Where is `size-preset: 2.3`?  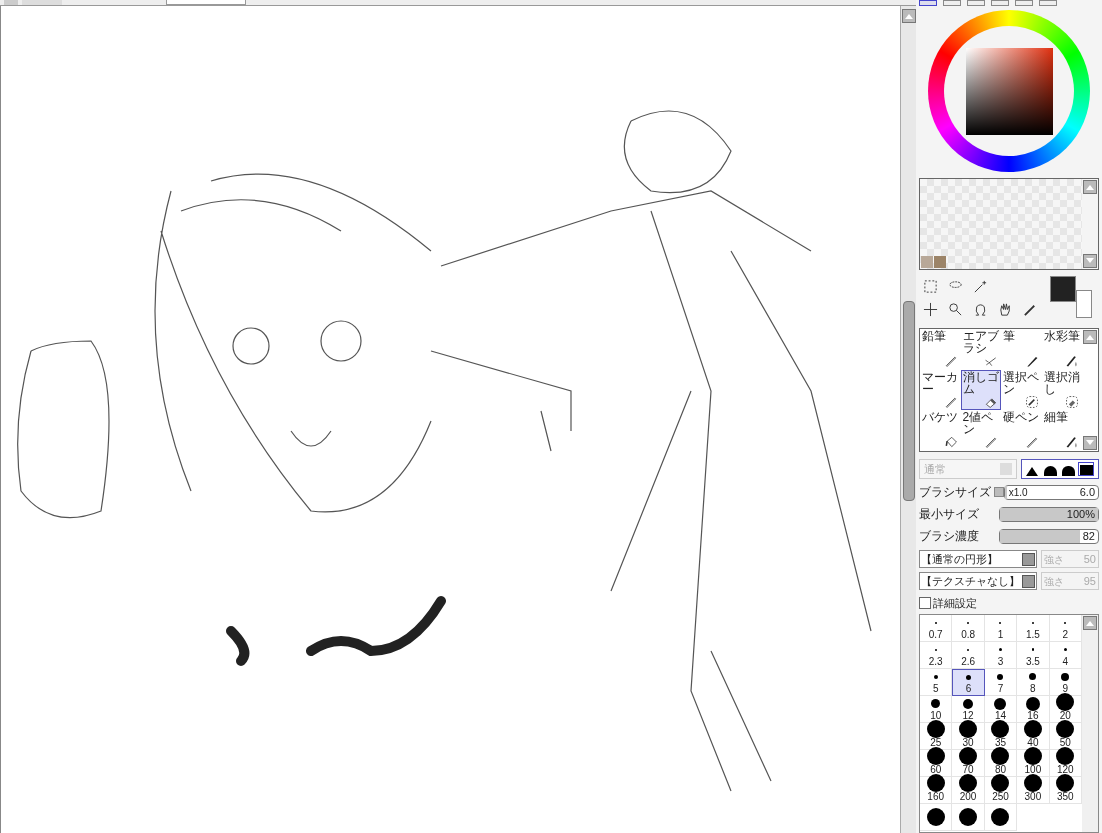
size-preset: 2.3 is located at coordinates (936, 655).